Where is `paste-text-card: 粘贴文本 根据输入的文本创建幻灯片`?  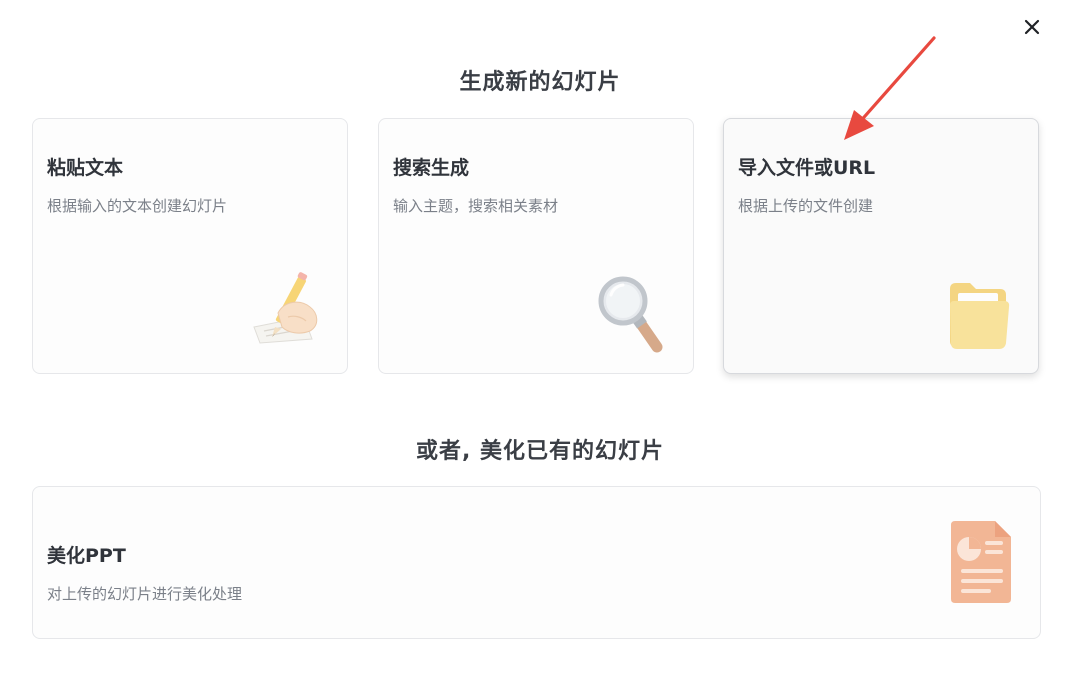
paste-text-card: 粘贴文本 根据输入的文本创建幻灯片 is located at coordinates (190, 246).